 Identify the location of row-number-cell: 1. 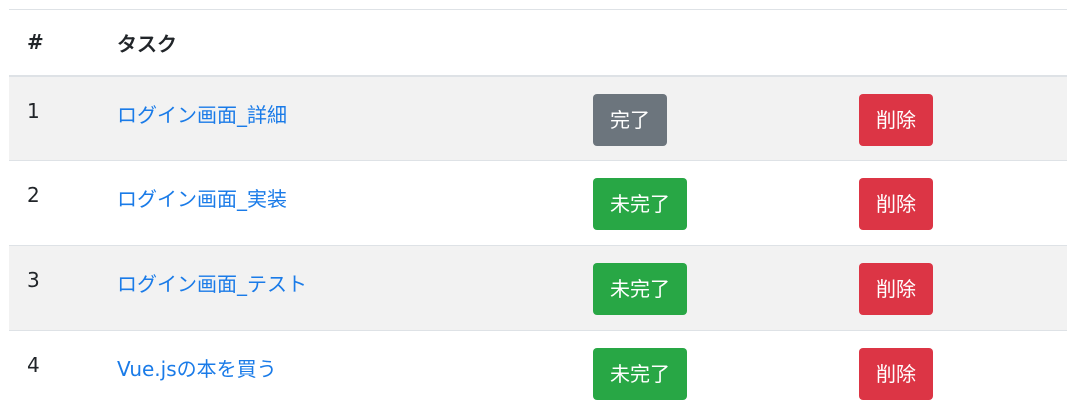
(63, 118).